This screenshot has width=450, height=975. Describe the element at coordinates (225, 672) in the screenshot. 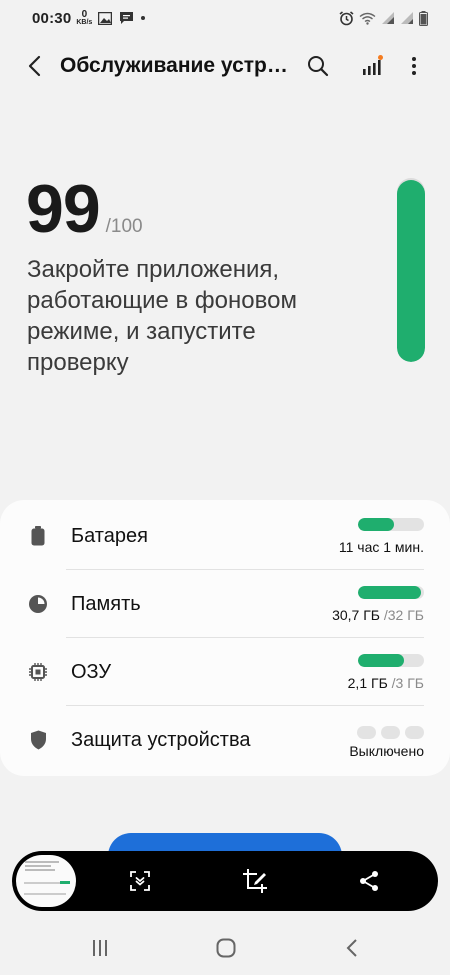

I see `ram-row: ОЗУ 2,1 ГБ /3 ГБ` at that location.